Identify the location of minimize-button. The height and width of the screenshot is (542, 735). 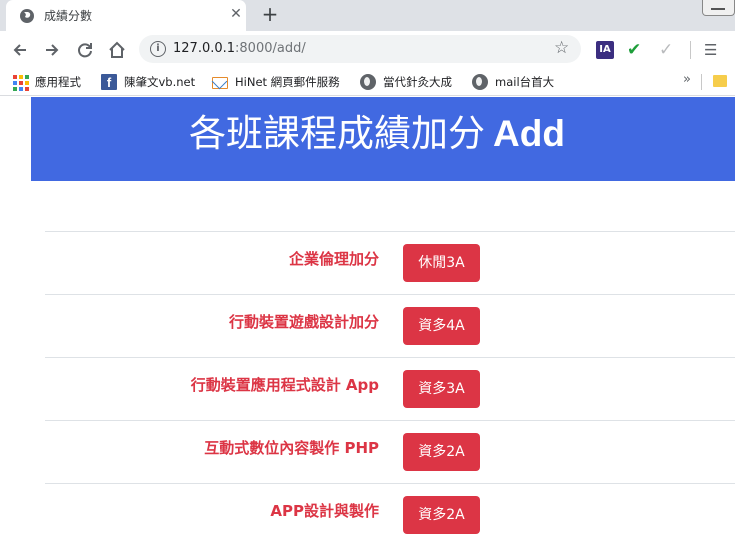
(718, 8).